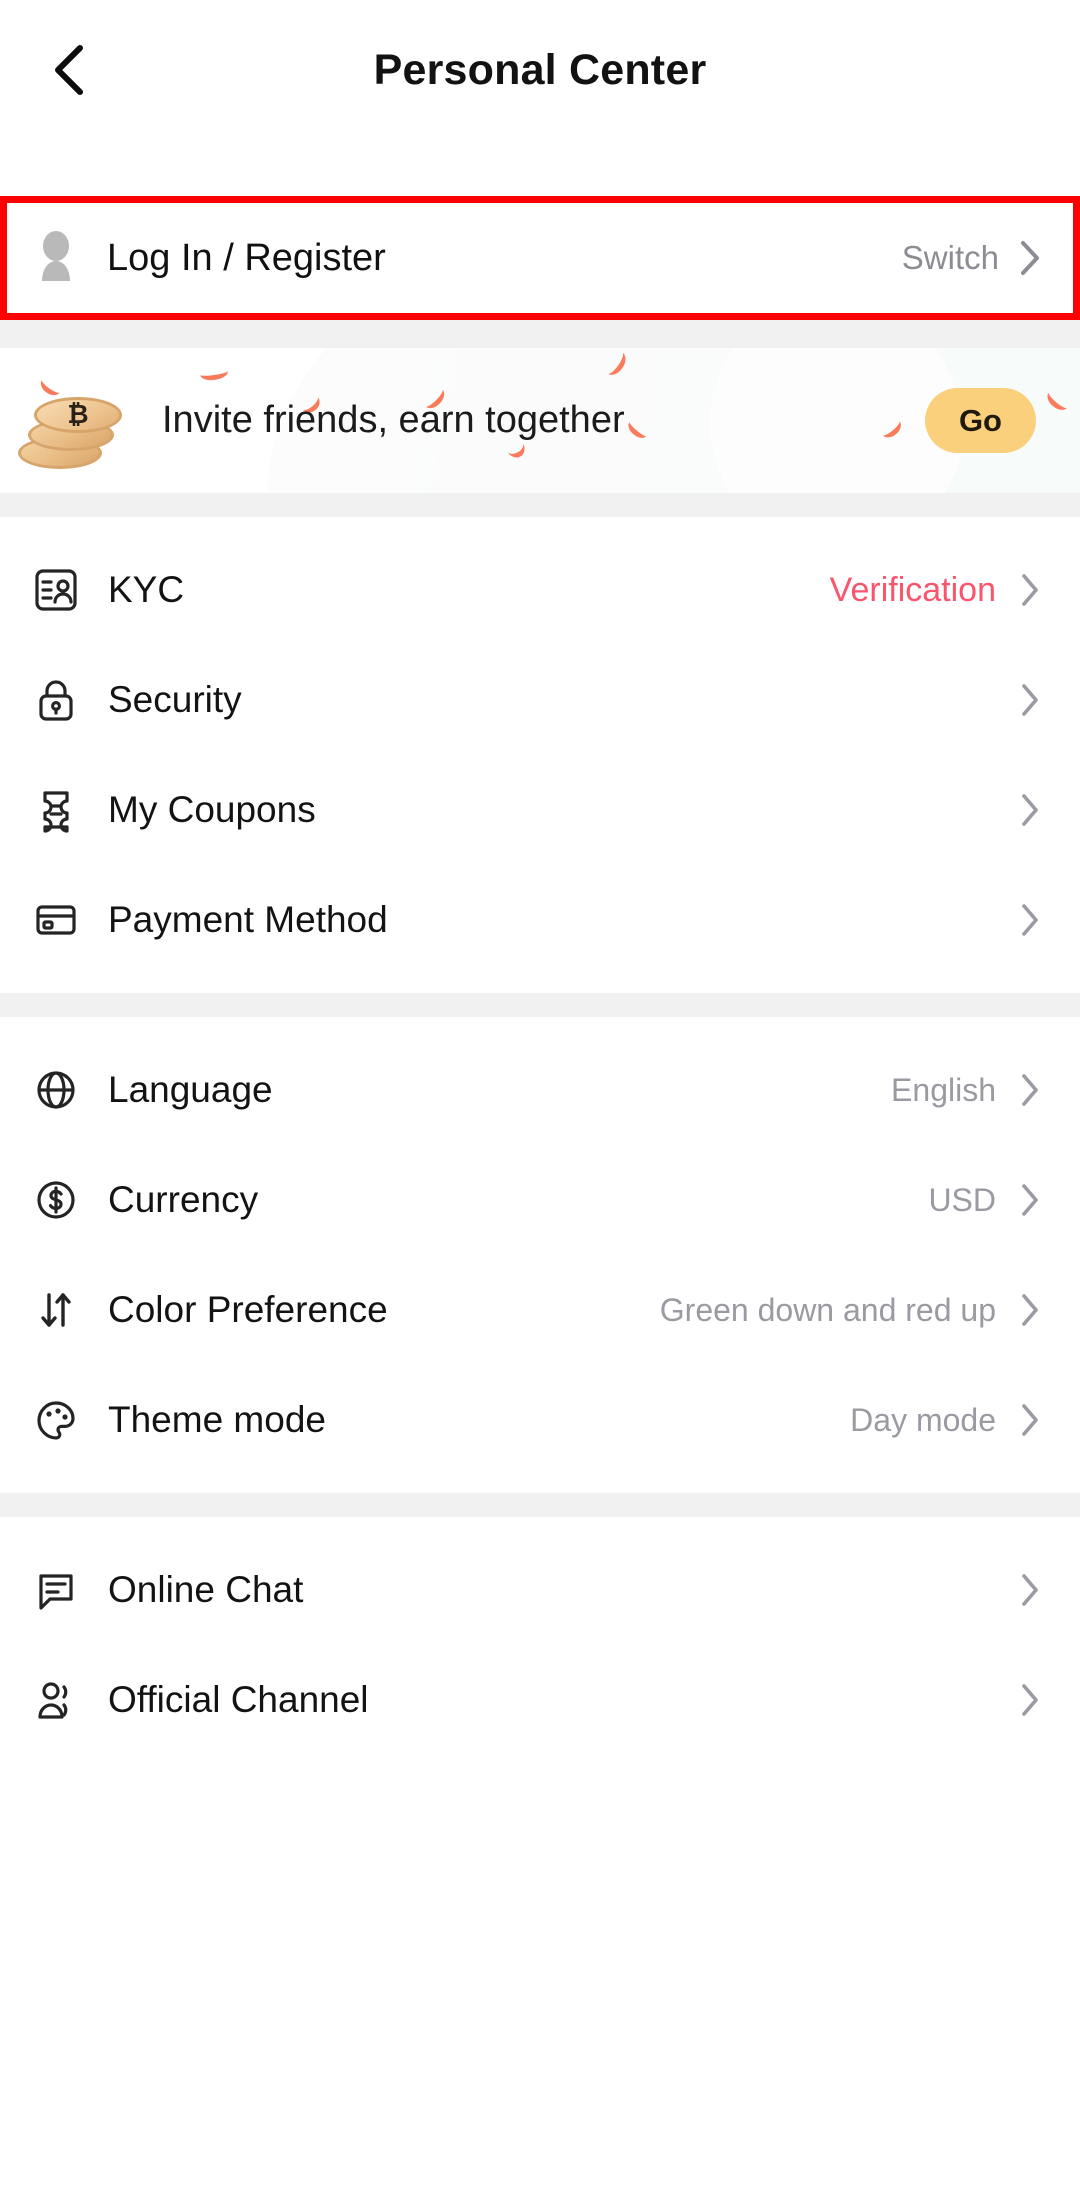 Image resolution: width=1080 pixels, height=2202 pixels. I want to click on up-down-arrows-icon, so click(56, 1310).